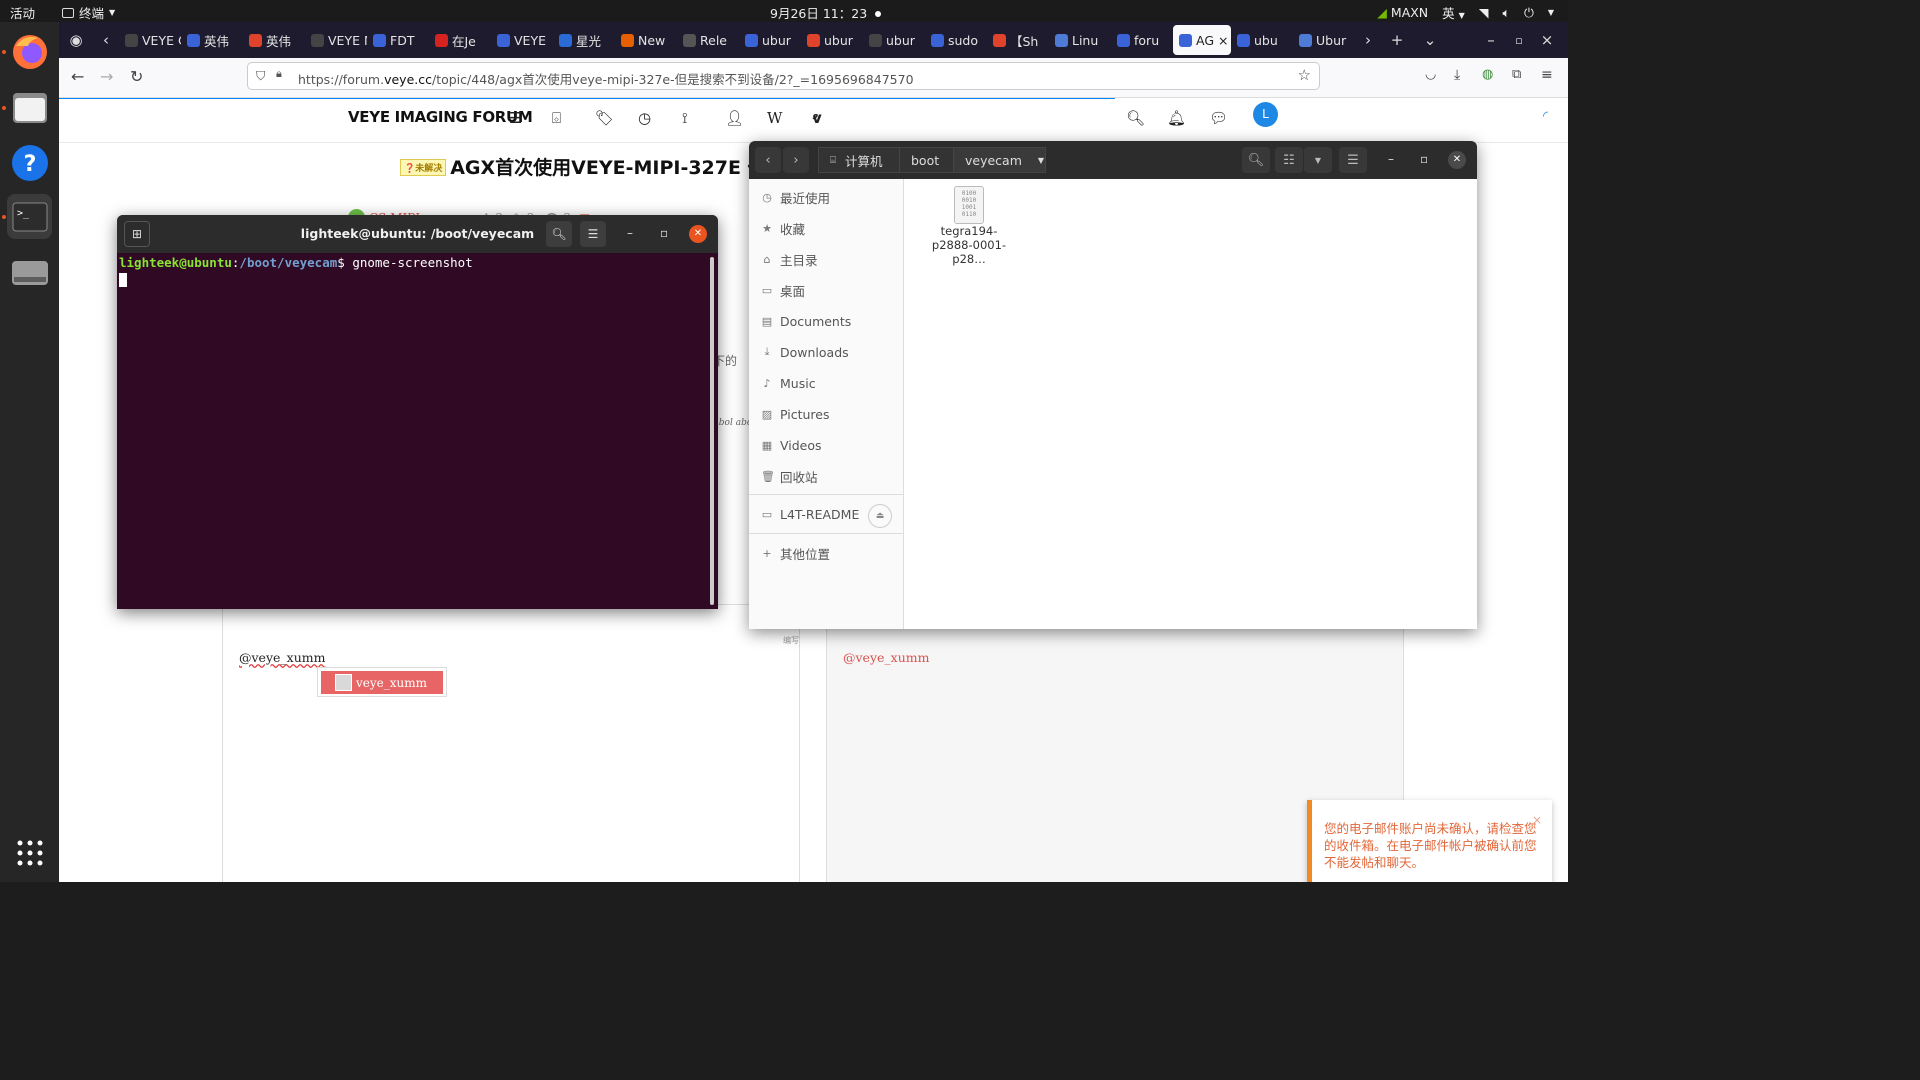 The height and width of the screenshot is (1080, 1920). What do you see at coordinates (29, 51) in the screenshot?
I see `dock-firefox` at bounding box center [29, 51].